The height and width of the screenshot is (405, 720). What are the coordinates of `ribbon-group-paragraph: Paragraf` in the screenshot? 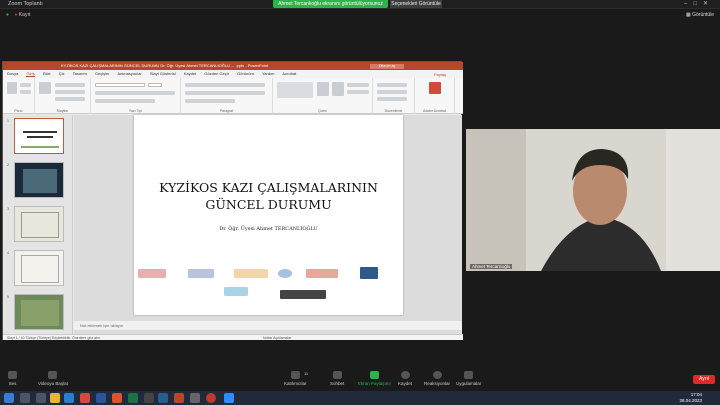 It's located at (227, 96).